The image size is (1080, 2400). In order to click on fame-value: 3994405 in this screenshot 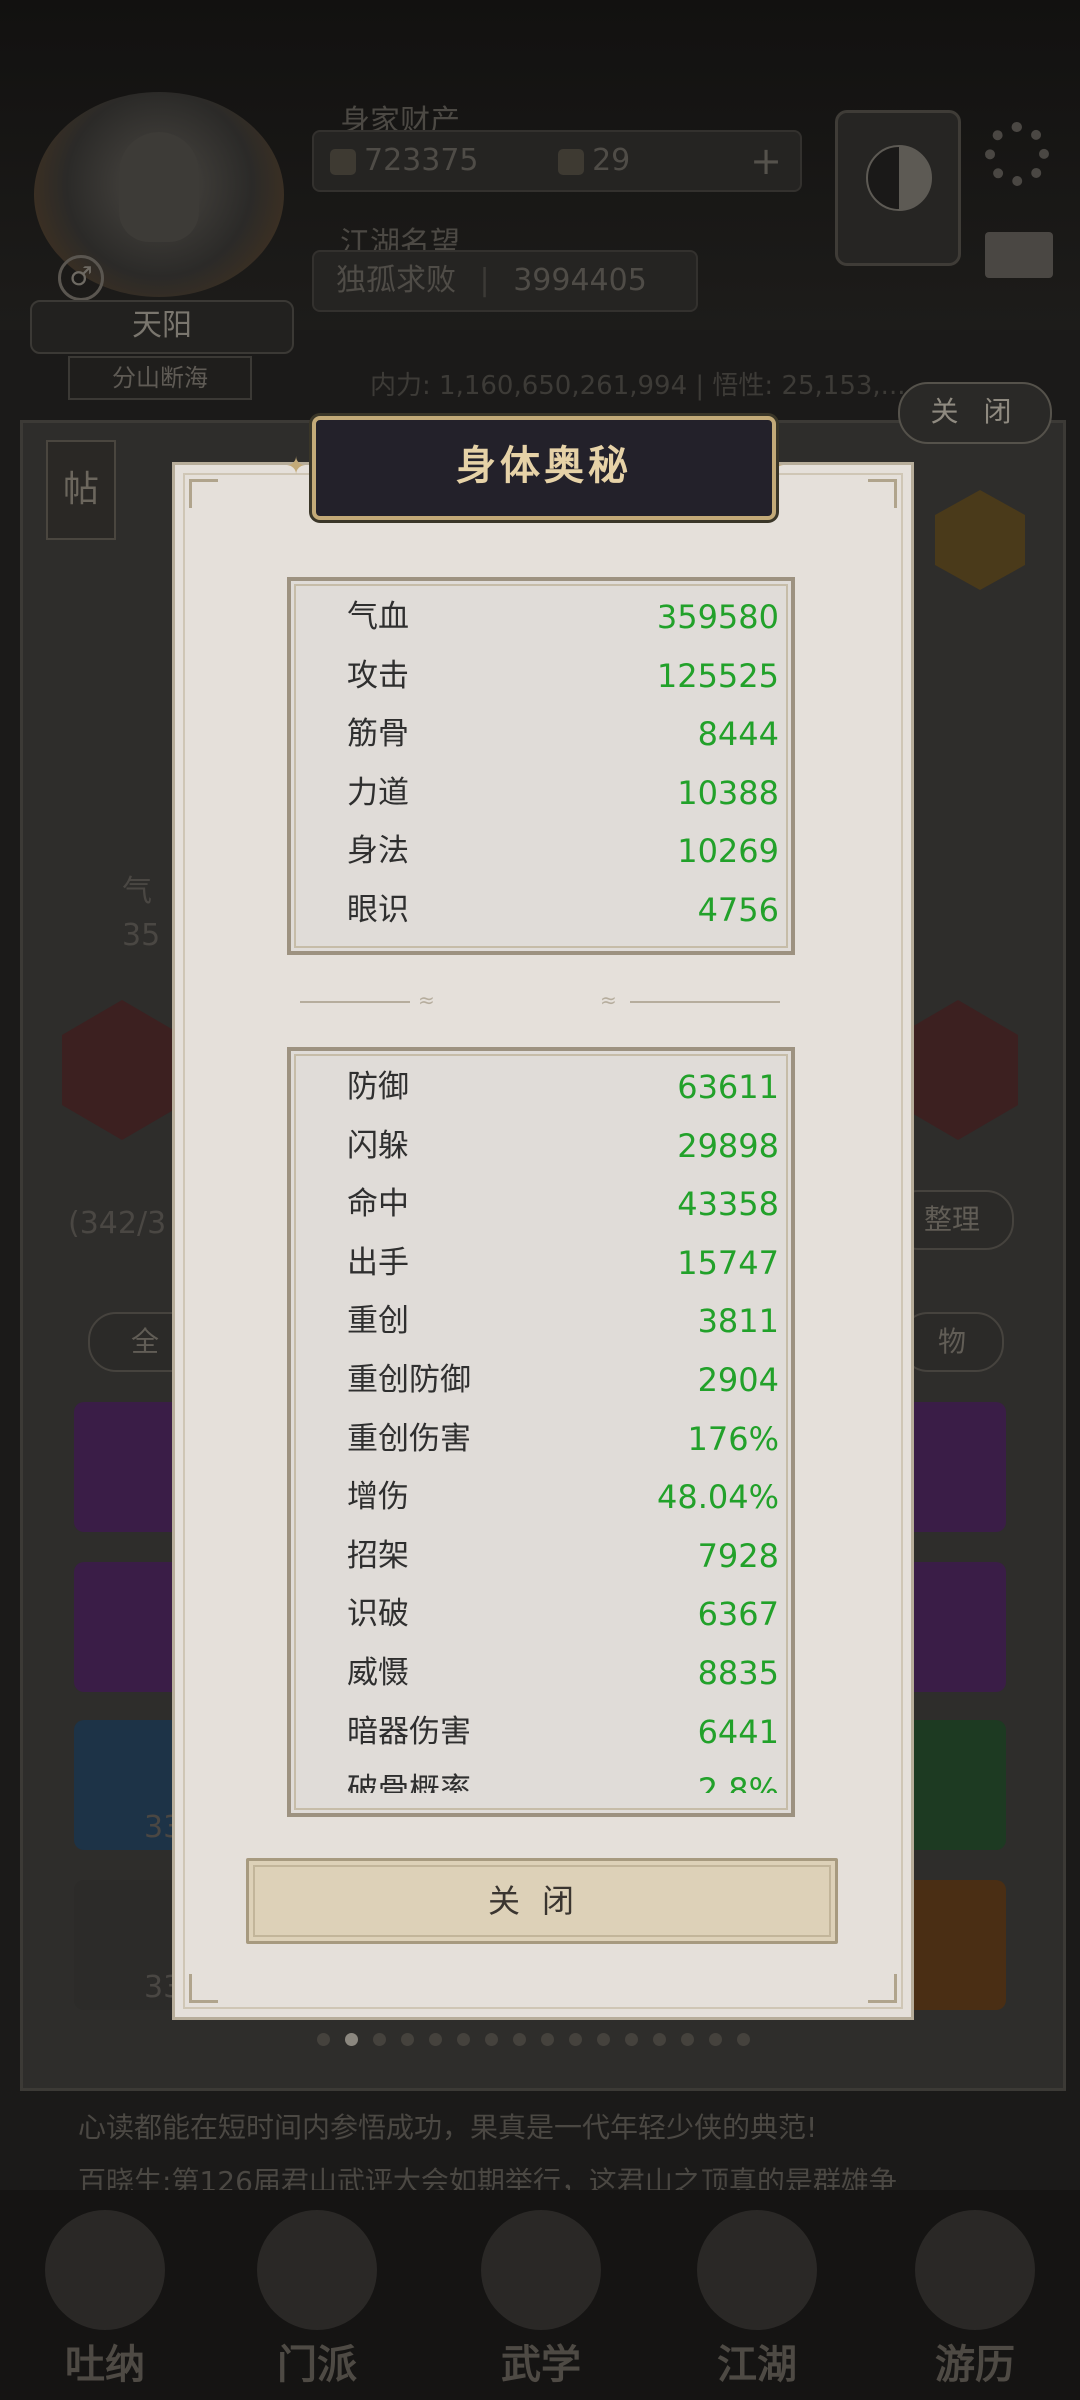, I will do `click(580, 280)`.